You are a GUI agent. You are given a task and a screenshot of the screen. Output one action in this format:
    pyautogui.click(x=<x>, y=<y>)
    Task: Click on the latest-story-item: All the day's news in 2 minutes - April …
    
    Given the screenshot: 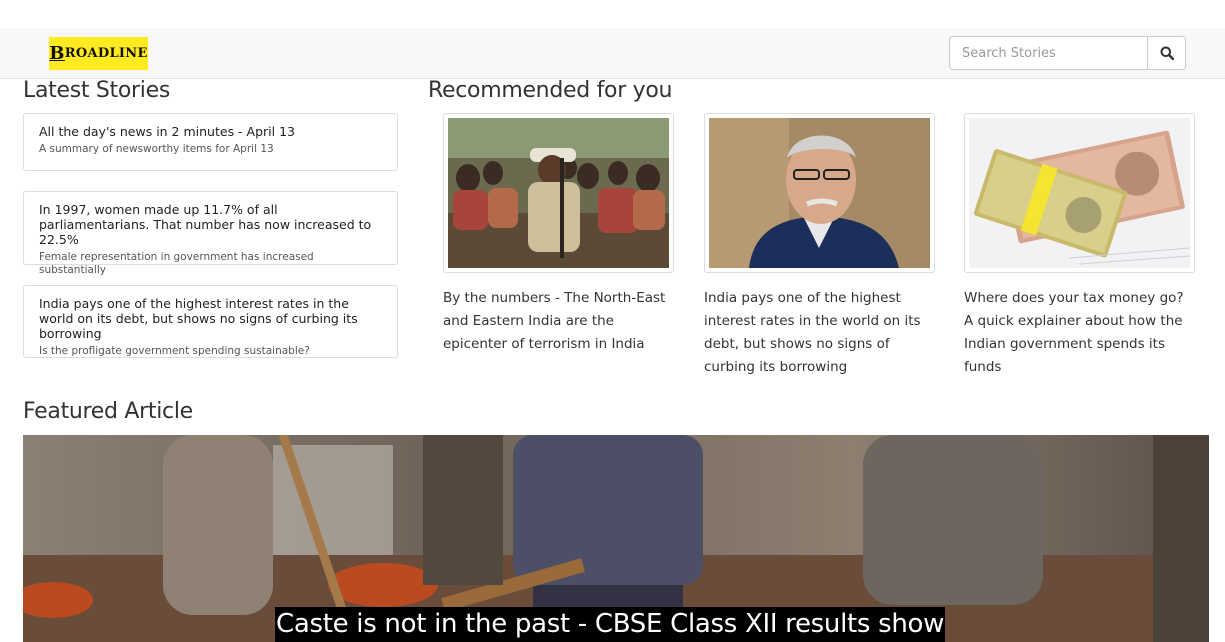 What is the action you would take?
    pyautogui.click(x=210, y=142)
    